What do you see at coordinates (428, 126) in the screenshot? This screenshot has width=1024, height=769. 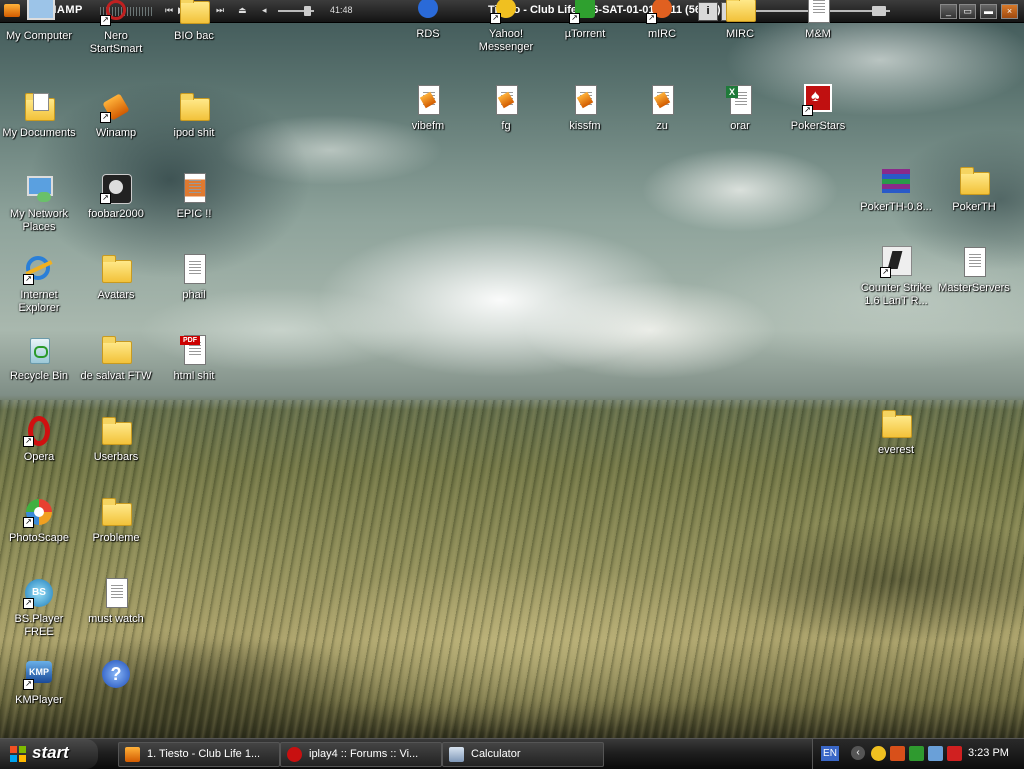 I see `desktop-icon-label: vibefm` at bounding box center [428, 126].